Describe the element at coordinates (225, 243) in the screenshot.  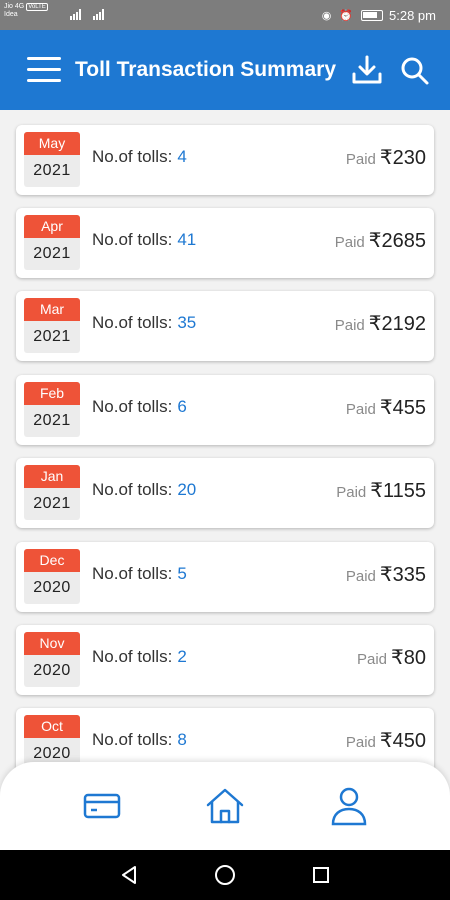
I see `transaction-card: Apr 2021 No.of tolls: 41 Paid ₹2685` at that location.